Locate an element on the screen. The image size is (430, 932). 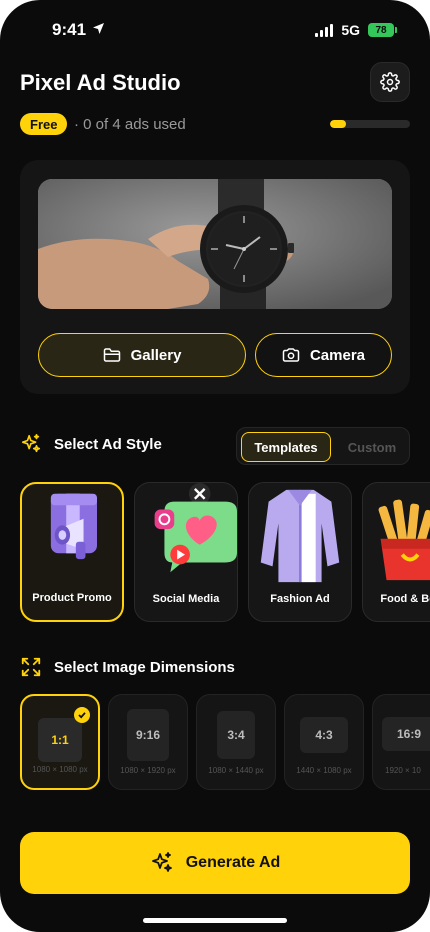
size-label: 1080 × 1080 px is located at coordinates (60, 769).